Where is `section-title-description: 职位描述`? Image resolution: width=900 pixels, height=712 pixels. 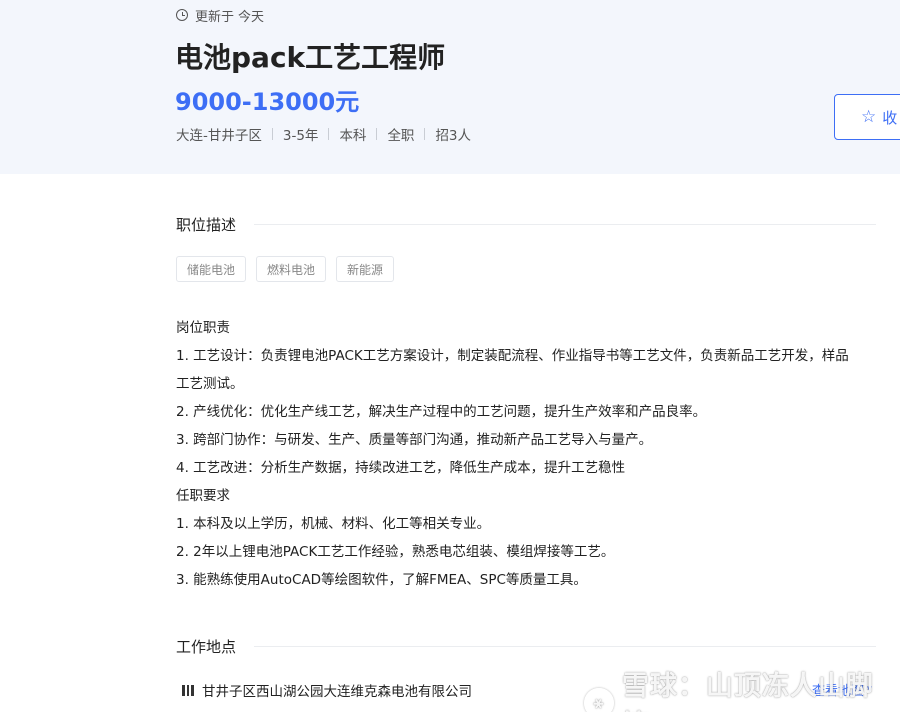 section-title-description: 职位描述 is located at coordinates (206, 225).